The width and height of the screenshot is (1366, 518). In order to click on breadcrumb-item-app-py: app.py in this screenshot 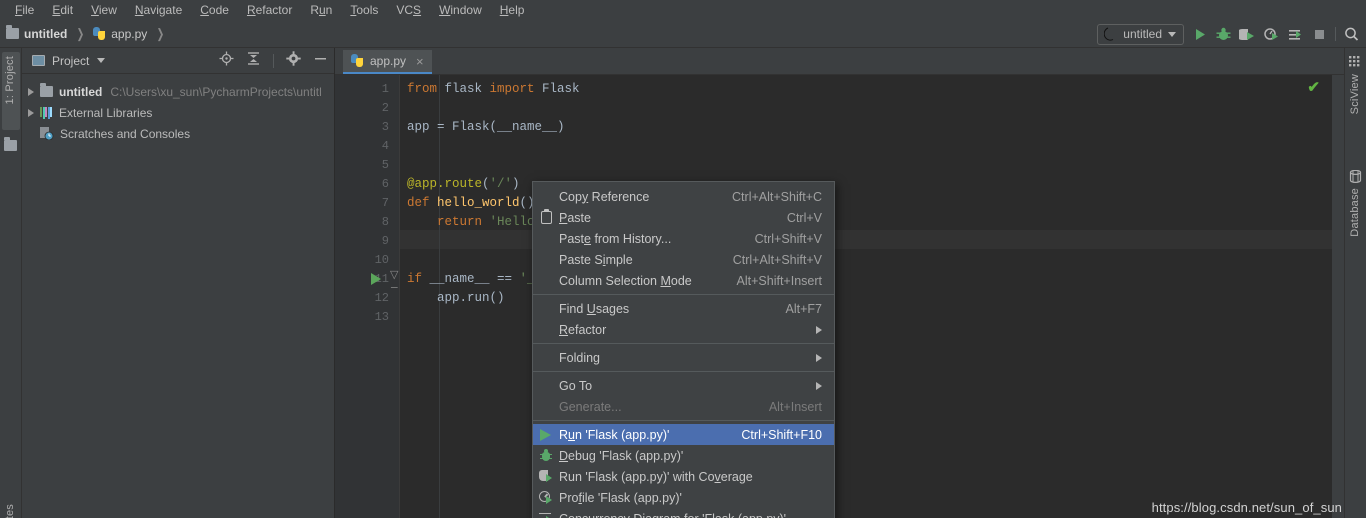, I will do `click(120, 33)`.